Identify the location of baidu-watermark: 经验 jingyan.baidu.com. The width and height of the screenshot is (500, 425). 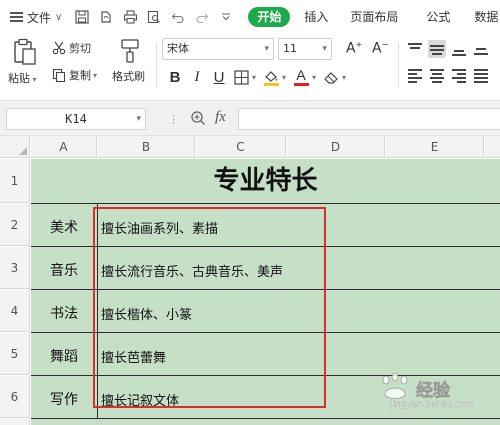
(435, 394).